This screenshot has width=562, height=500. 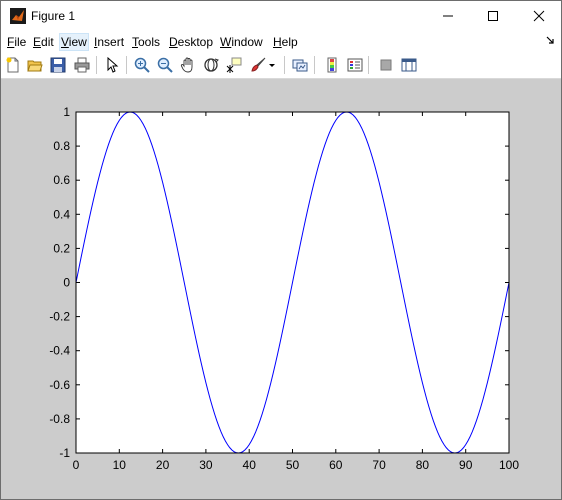 What do you see at coordinates (509, 465) in the screenshot?
I see `x-tick-label: 100` at bounding box center [509, 465].